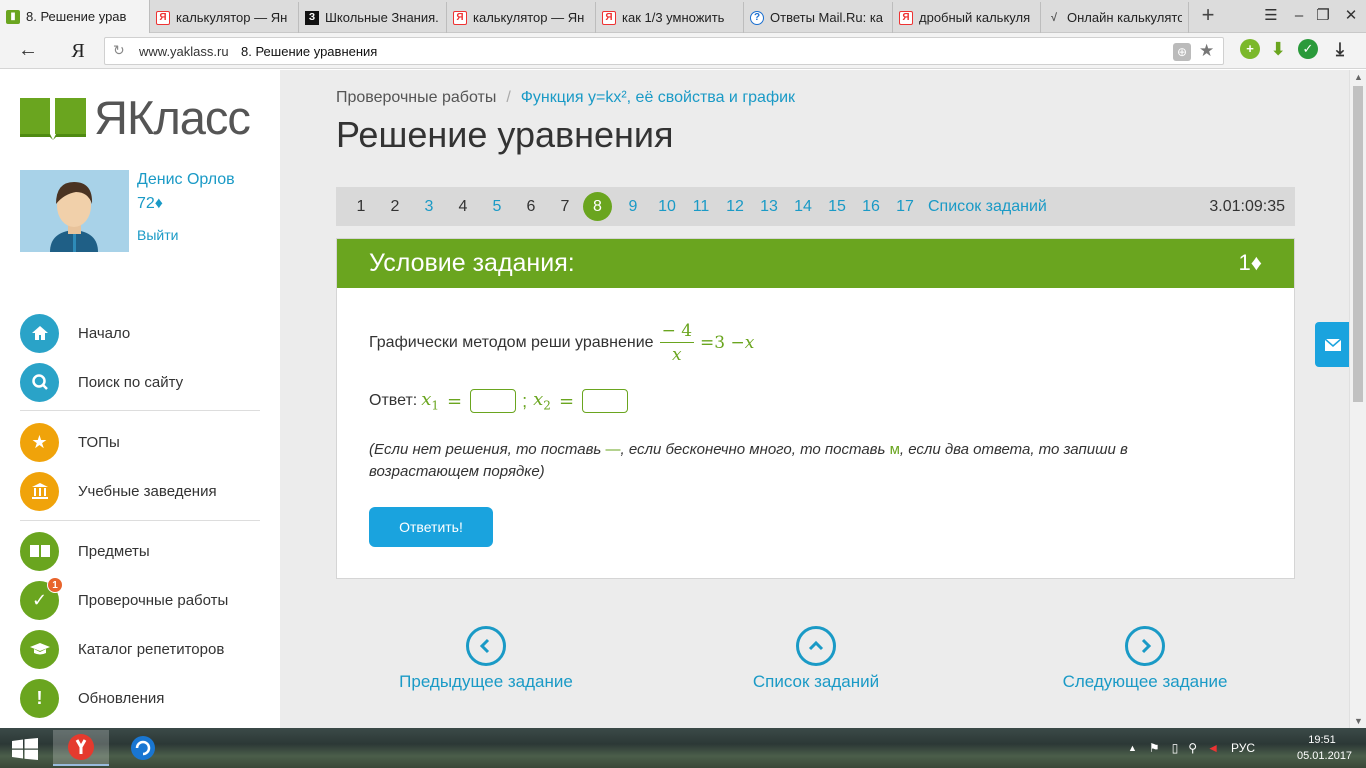  Describe the element at coordinates (1322, 740) in the screenshot. I see `clock-time: 19:51` at that location.